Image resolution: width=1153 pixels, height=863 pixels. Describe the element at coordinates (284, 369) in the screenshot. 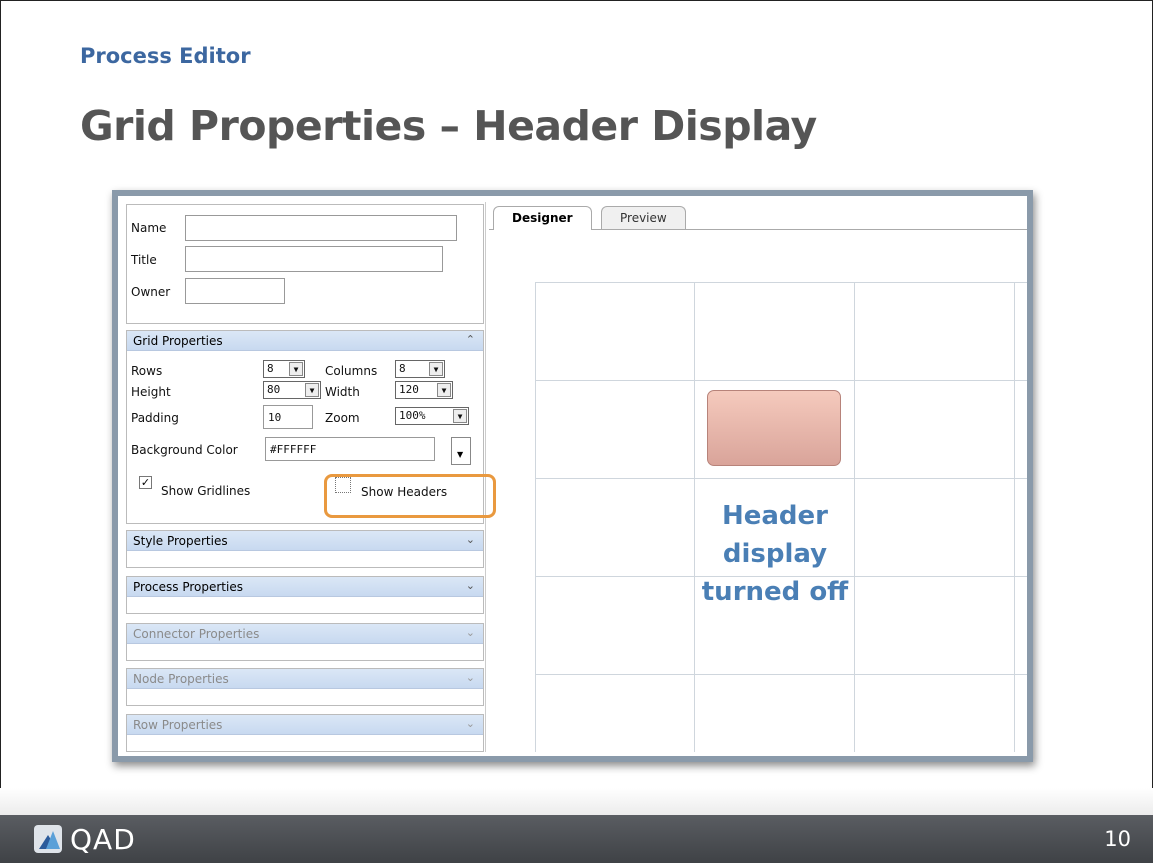

I see `rows-select: 8 ▼` at that location.